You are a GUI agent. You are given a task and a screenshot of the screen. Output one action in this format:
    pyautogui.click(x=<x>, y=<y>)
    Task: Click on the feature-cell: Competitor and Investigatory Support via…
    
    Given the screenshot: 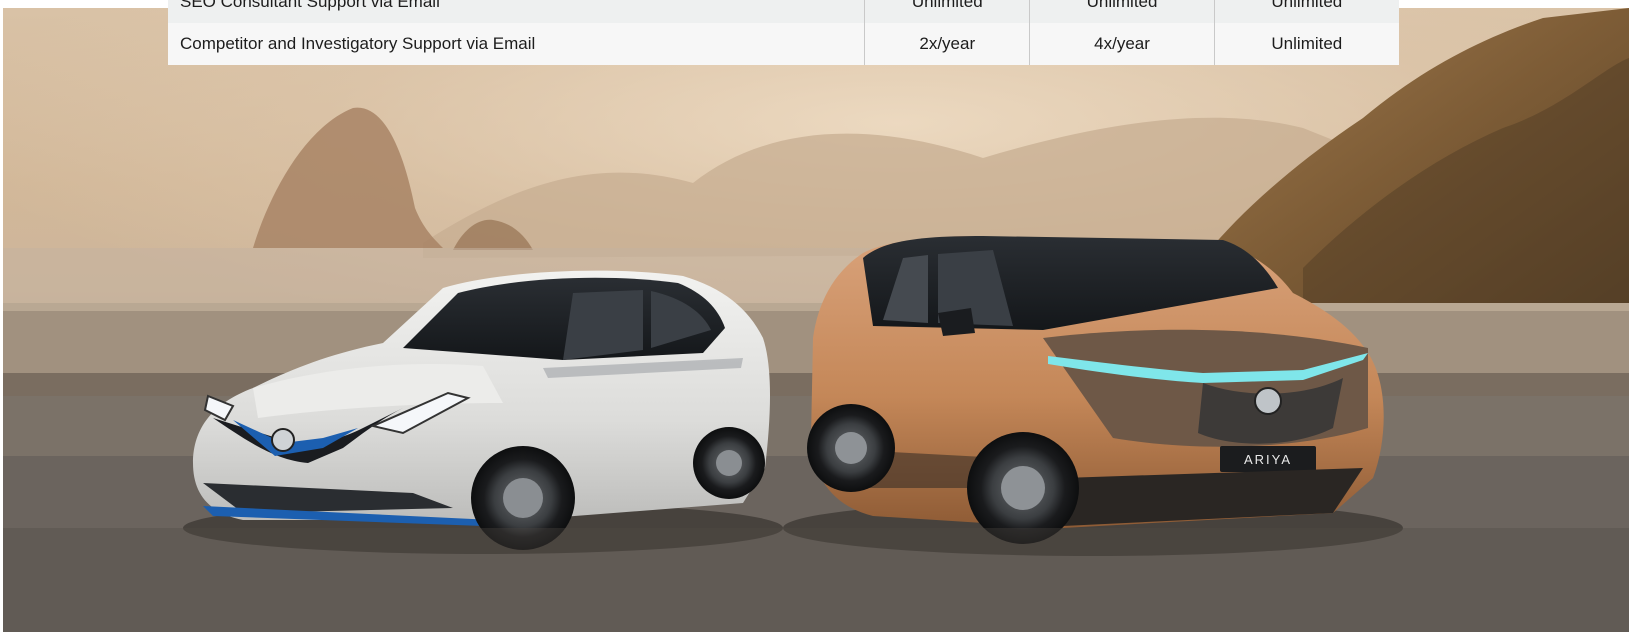 What is the action you would take?
    pyautogui.click(x=517, y=44)
    